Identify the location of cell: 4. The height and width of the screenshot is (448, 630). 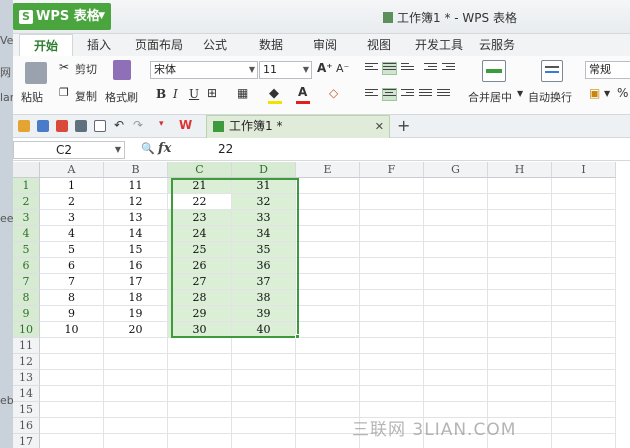
(72, 234).